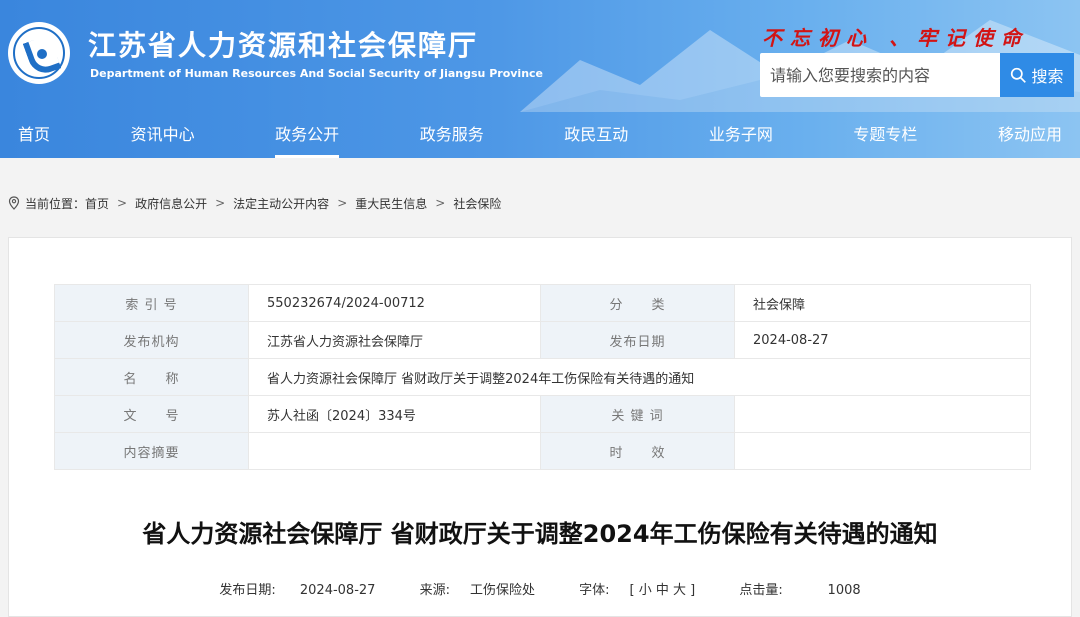 This screenshot has height=617, width=1080. Describe the element at coordinates (637, 414) in the screenshot. I see `meta-label-keywords: 关 键 词` at that location.